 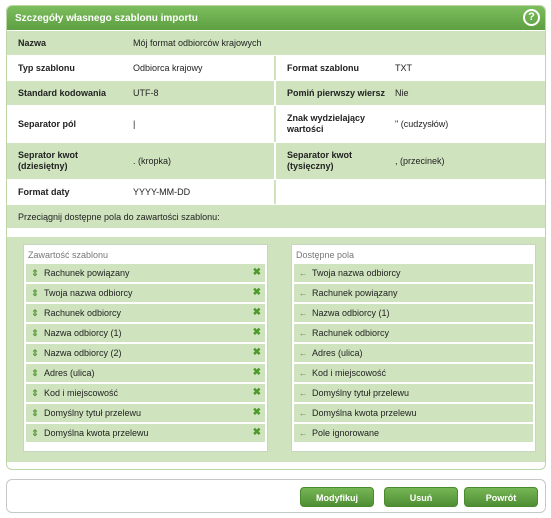 I want to click on available-field-item: ← Twoja nazwa odbiorcy, so click(x=413, y=273).